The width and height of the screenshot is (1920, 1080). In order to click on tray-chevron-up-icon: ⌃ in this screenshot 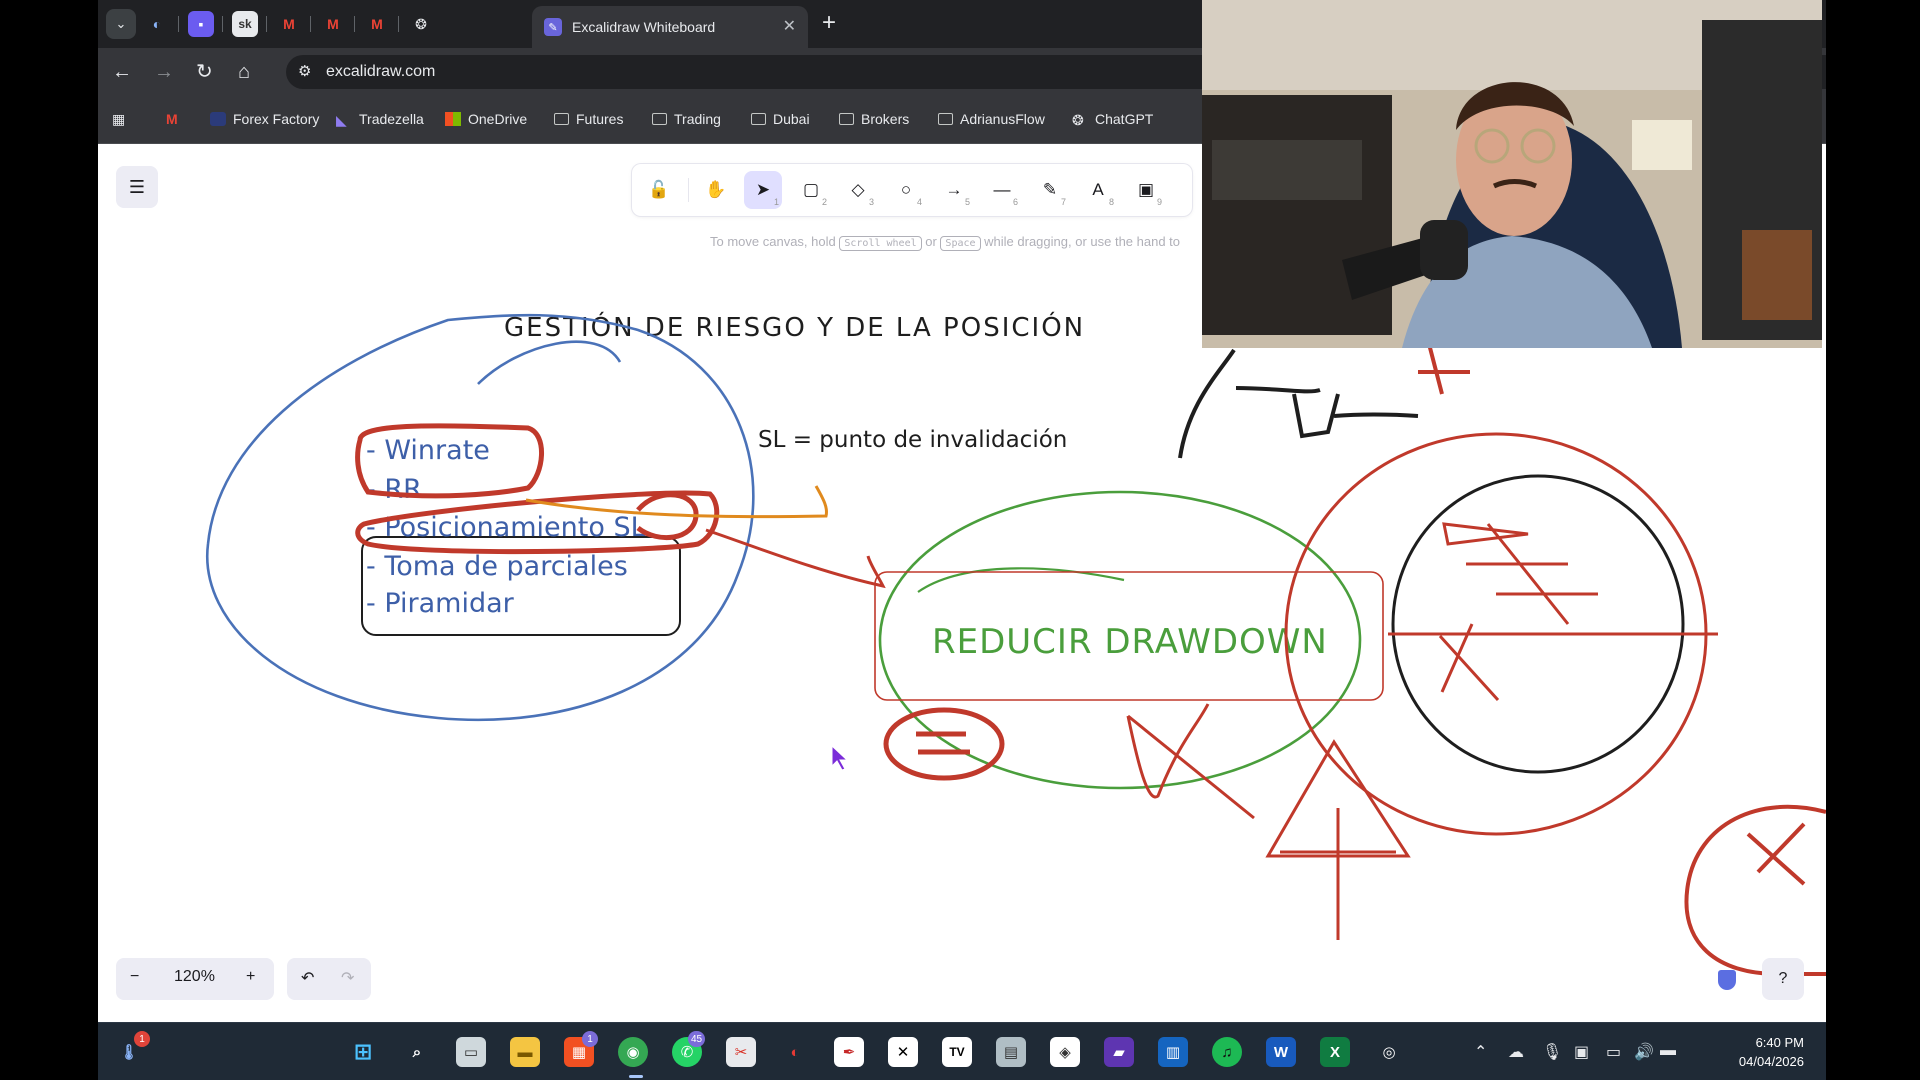, I will do `click(1480, 1052)`.